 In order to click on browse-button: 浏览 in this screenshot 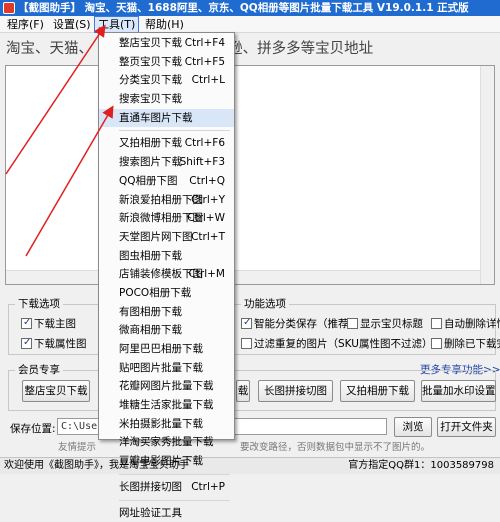, I will do `click(413, 427)`.